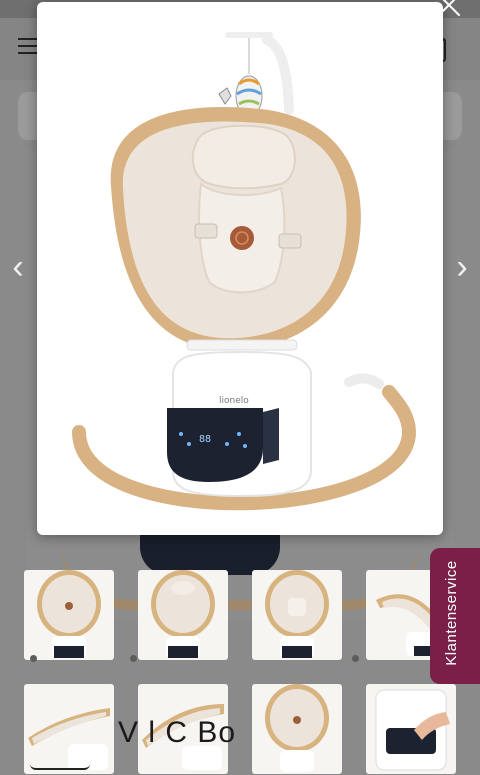  Describe the element at coordinates (60, 765) in the screenshot. I see `bottom-partial-element` at that location.